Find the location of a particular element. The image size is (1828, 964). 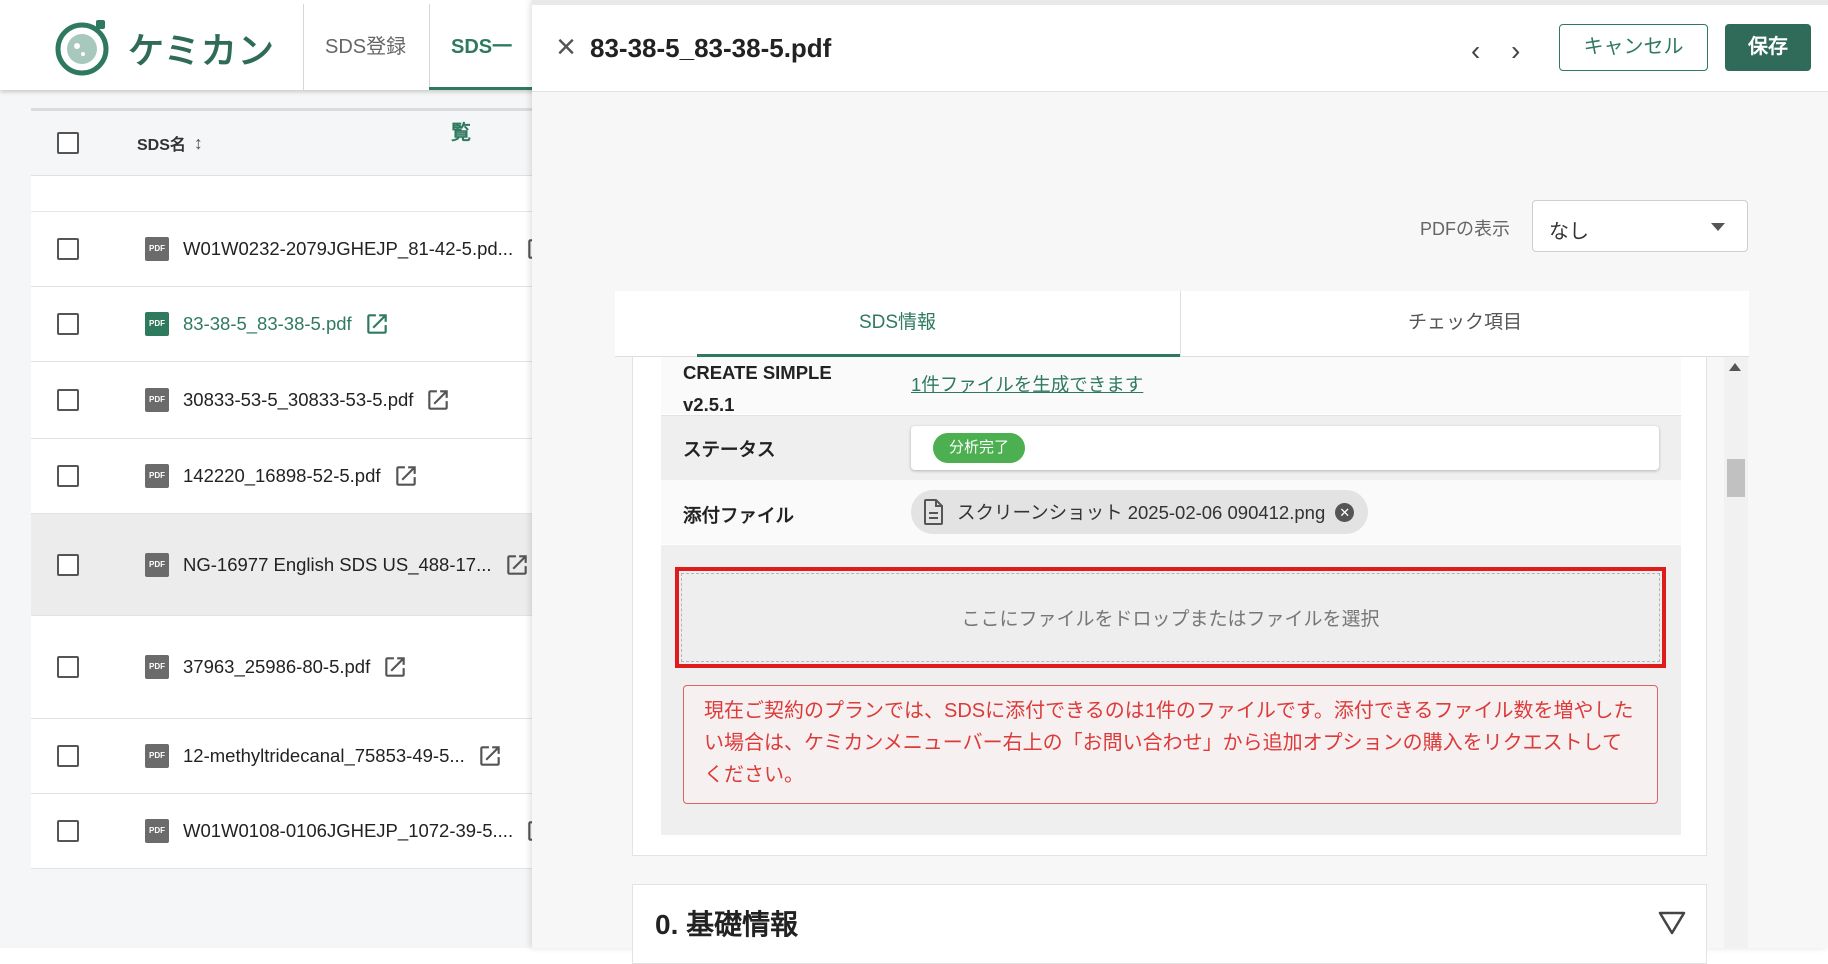

pdf-display-value: なし is located at coordinates (1569, 232).